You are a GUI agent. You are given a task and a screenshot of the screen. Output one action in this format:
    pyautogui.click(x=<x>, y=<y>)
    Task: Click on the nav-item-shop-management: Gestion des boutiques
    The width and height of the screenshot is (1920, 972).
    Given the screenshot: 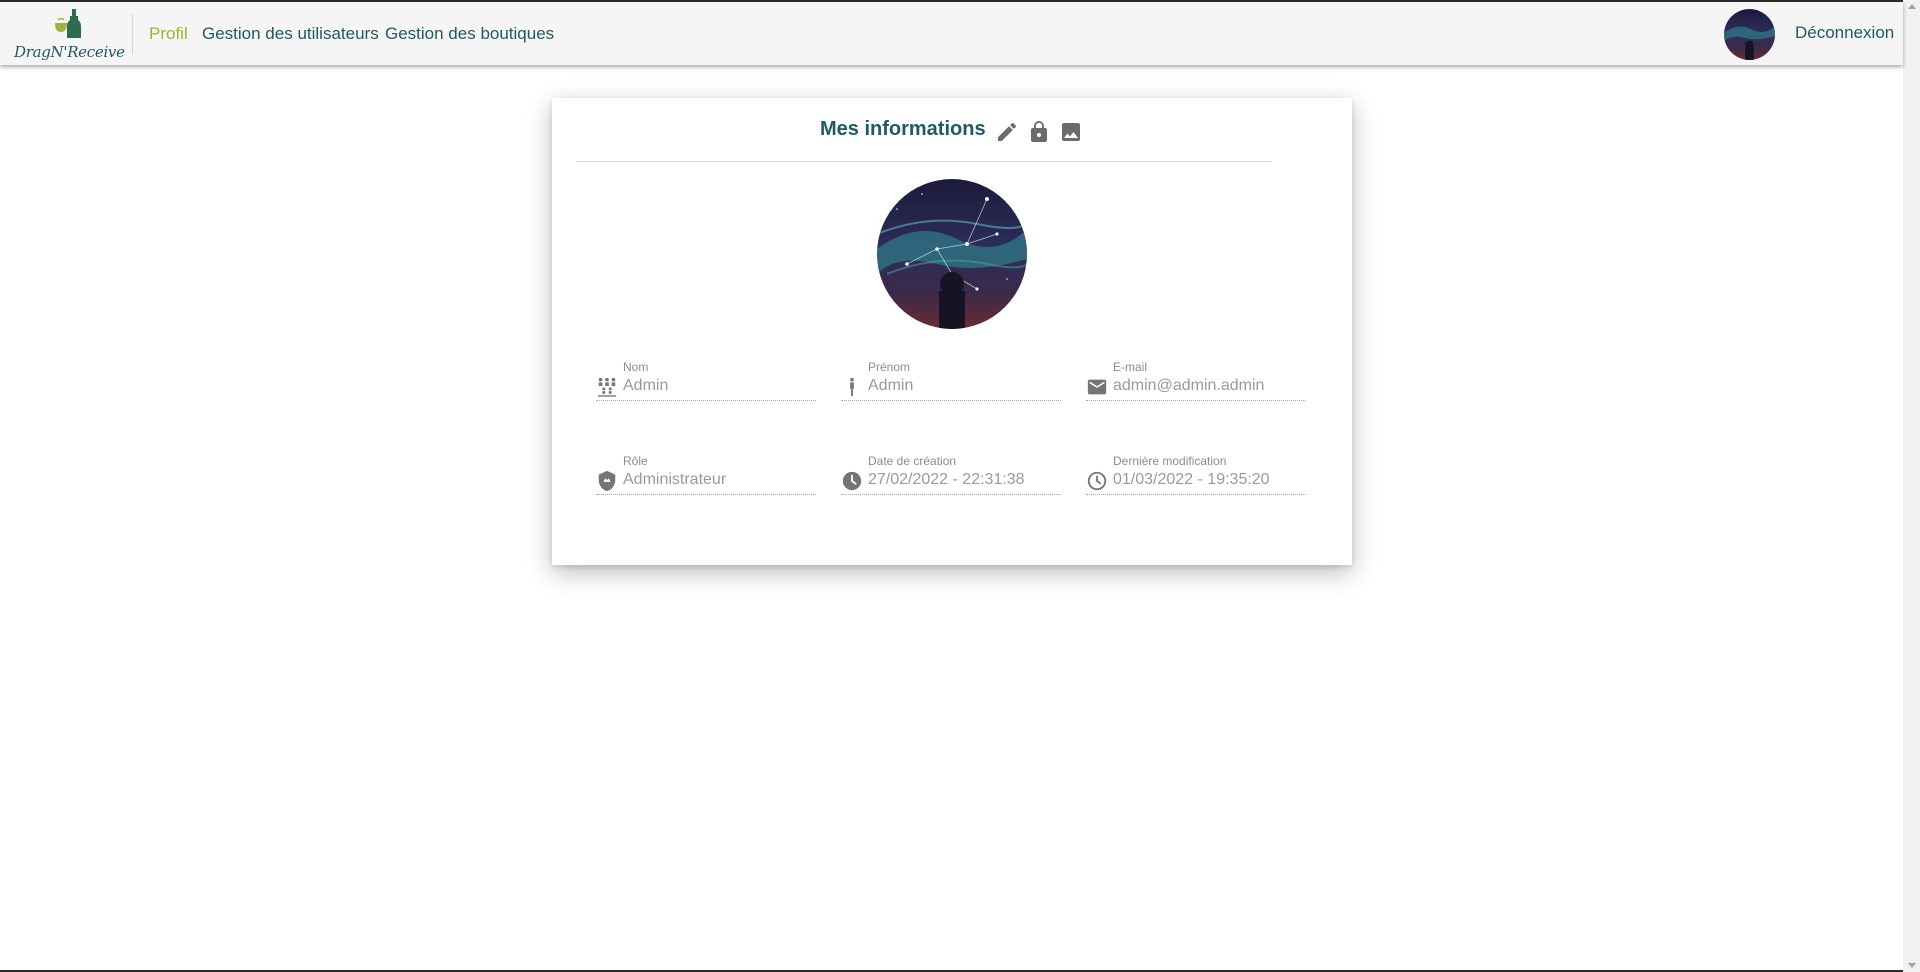 What is the action you would take?
    pyautogui.click(x=469, y=34)
    